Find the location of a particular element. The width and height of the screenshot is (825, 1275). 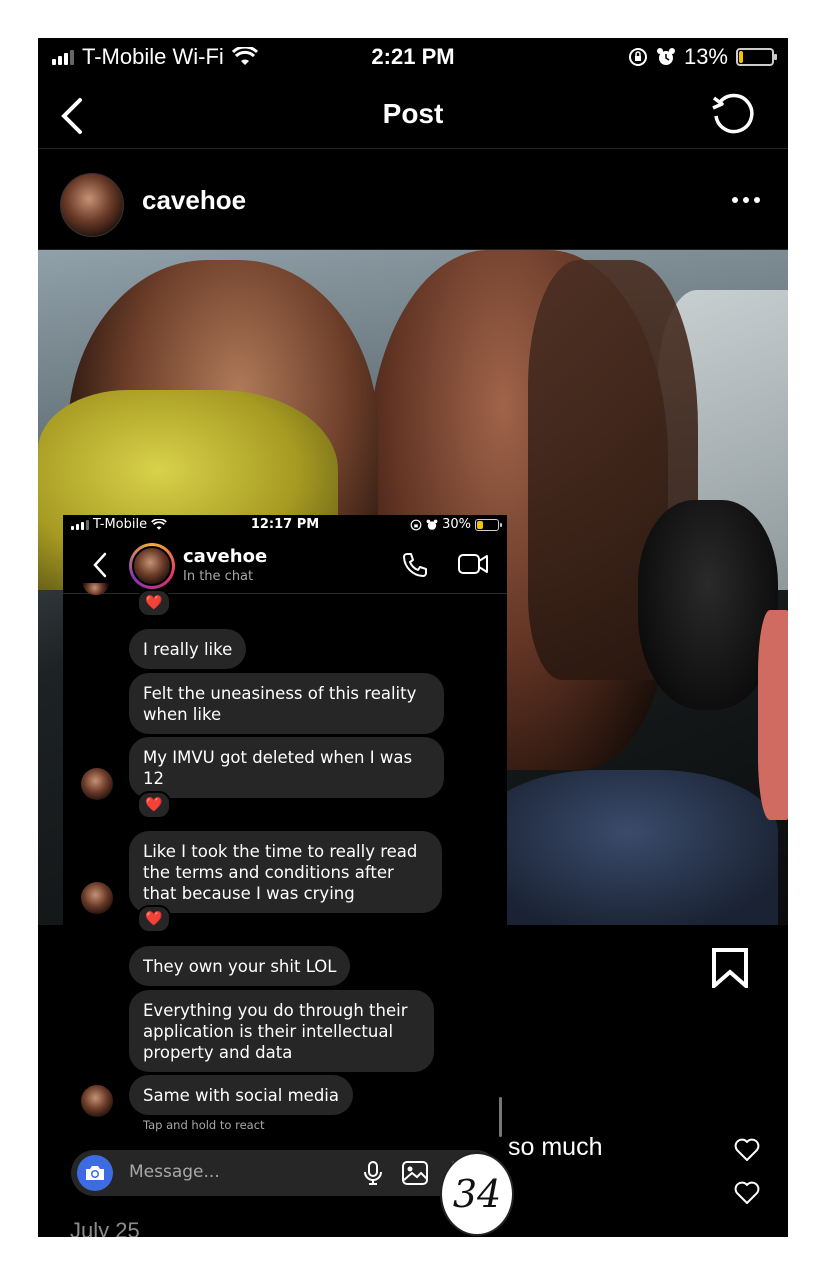

message-text: My IMVU got deleted when I was 12 is located at coordinates (278, 767).